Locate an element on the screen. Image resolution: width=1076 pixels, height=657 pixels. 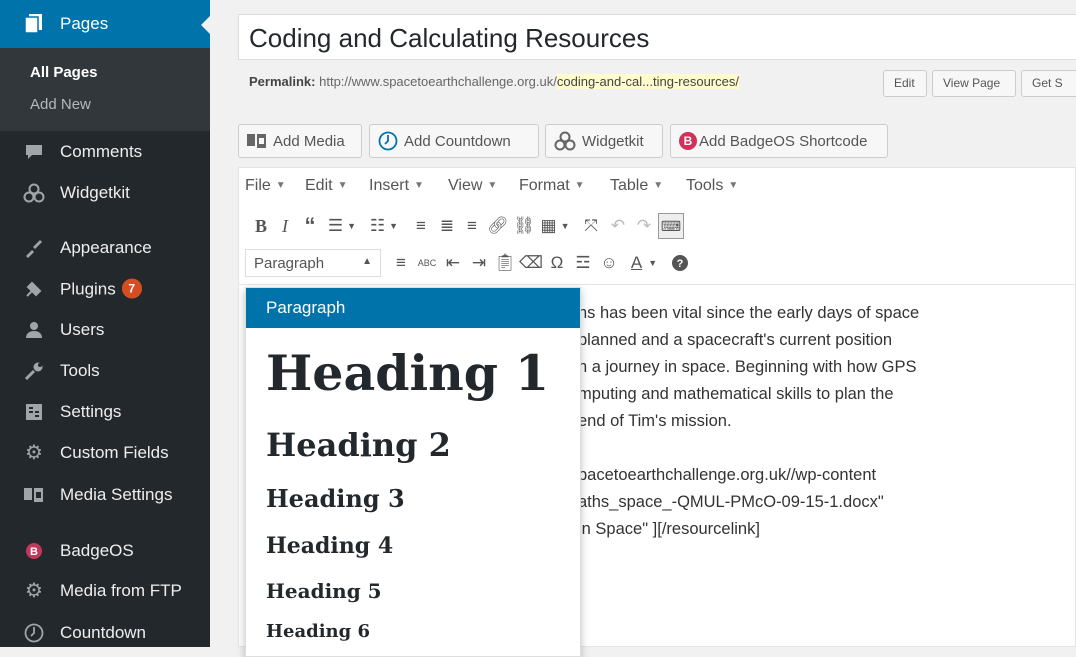
clock-icon is located at coordinates (388, 141).